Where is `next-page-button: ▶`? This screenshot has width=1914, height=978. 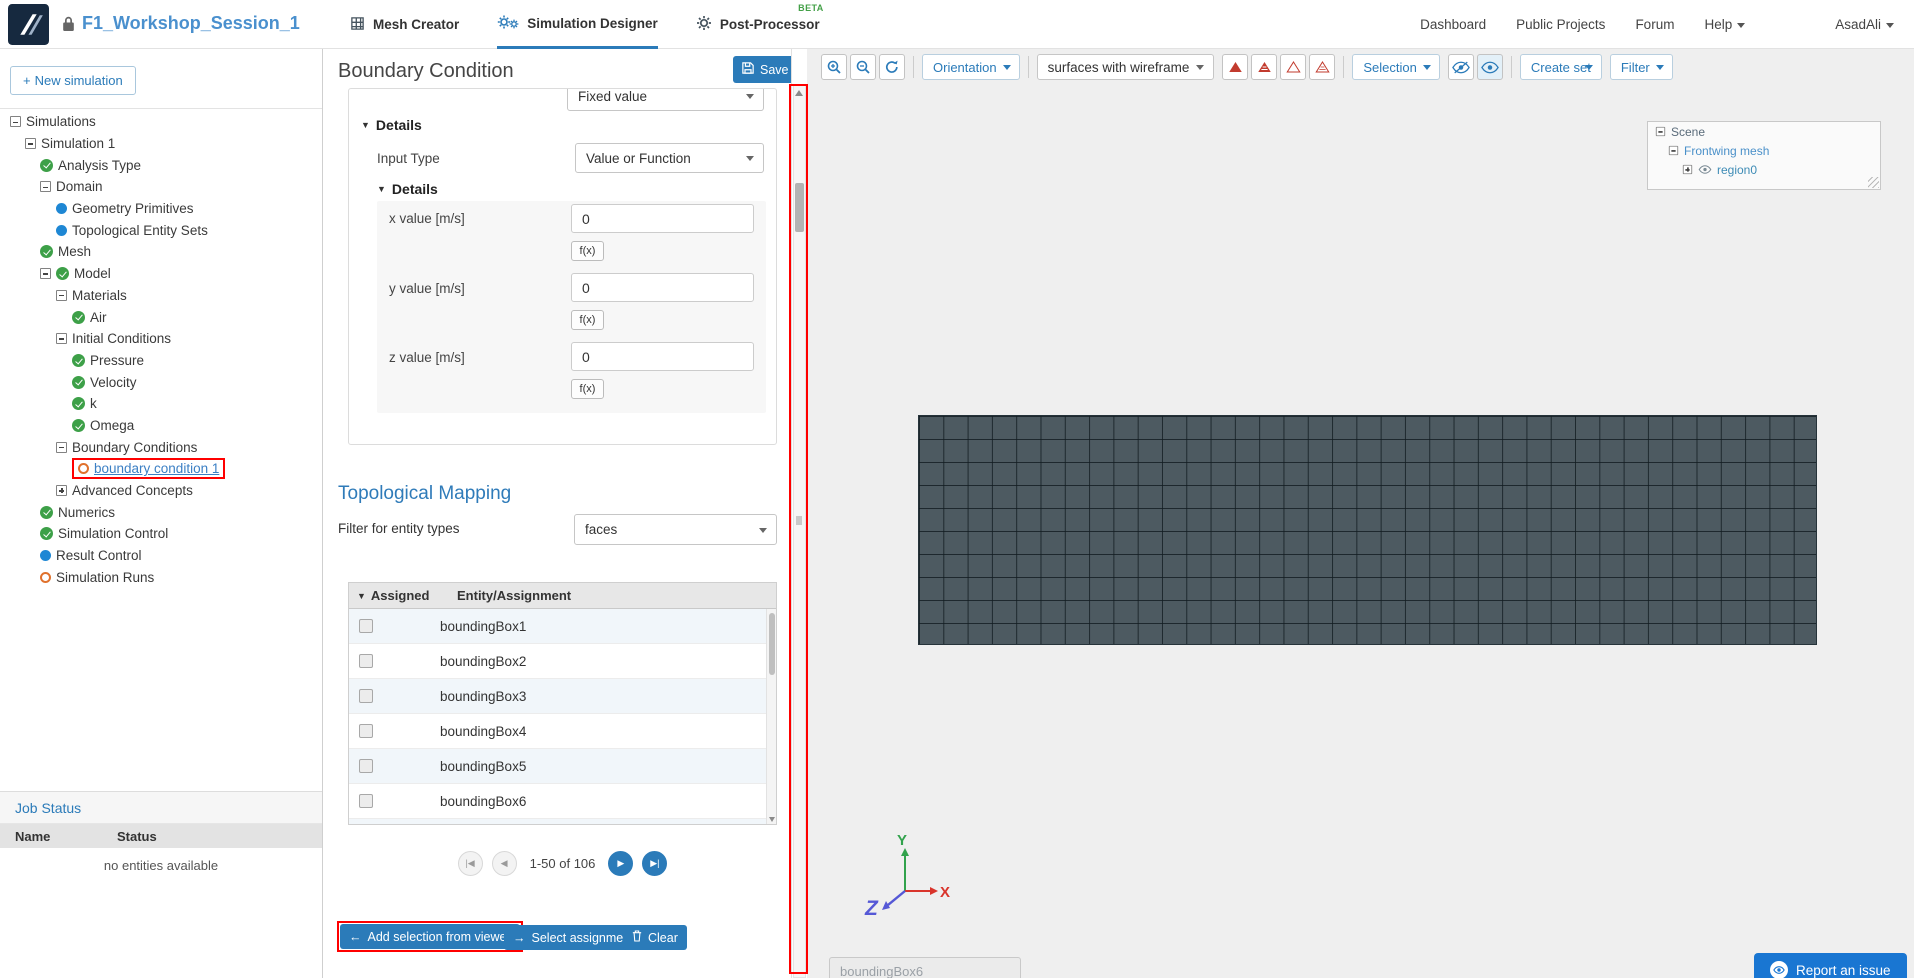
next-page-button: ▶ is located at coordinates (621, 863).